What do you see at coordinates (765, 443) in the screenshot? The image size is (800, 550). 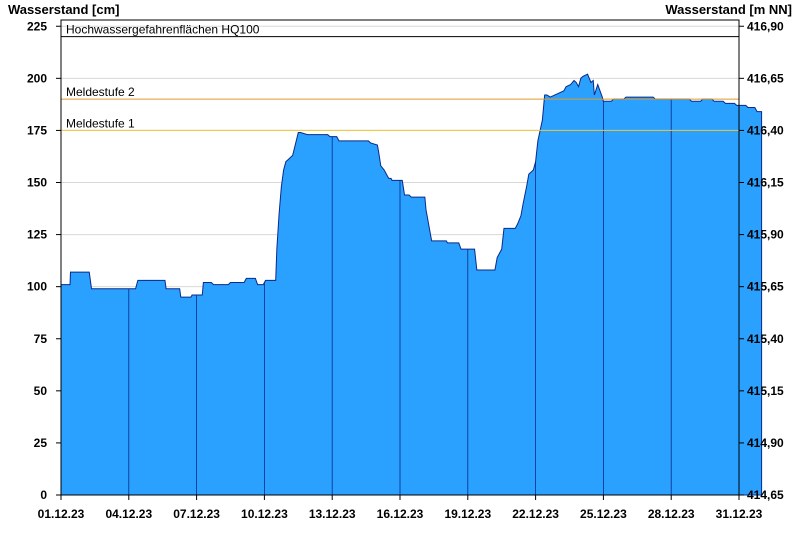 I see `y-tick-label-right: 414,90` at bounding box center [765, 443].